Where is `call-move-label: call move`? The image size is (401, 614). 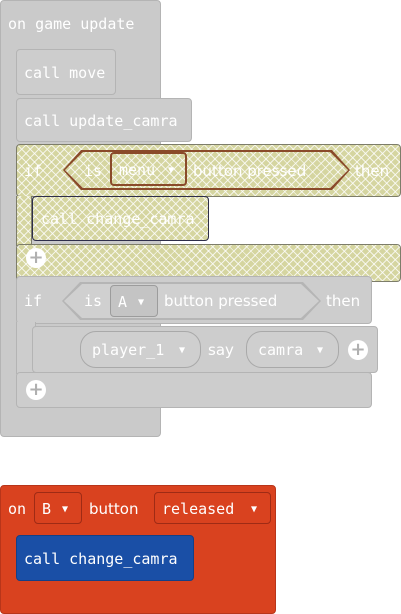 call-move-label: call move is located at coordinates (65, 73).